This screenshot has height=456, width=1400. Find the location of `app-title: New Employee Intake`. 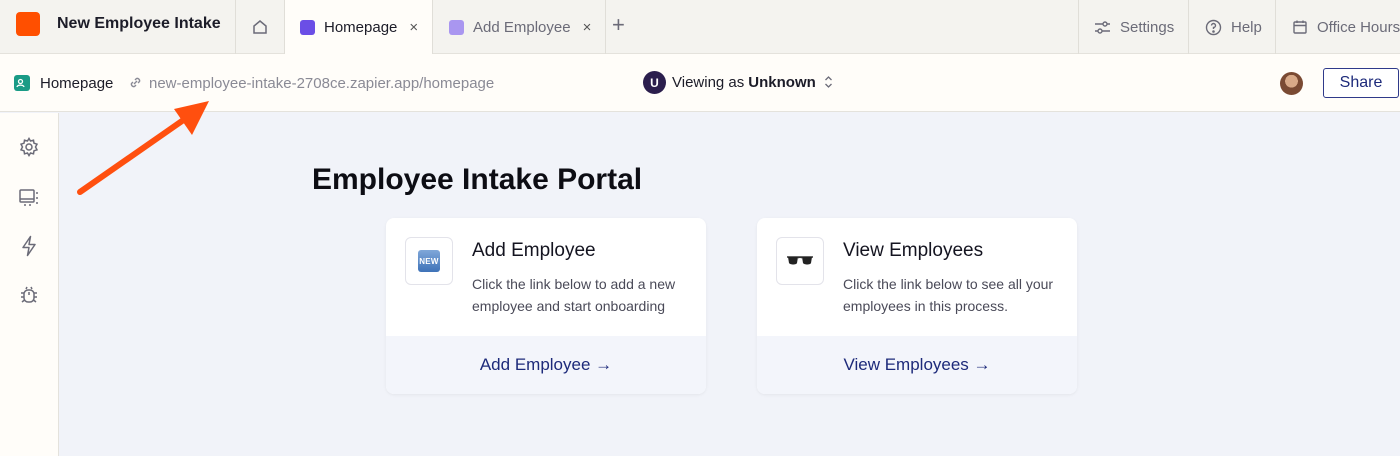

app-title: New Employee Intake is located at coordinates (139, 23).